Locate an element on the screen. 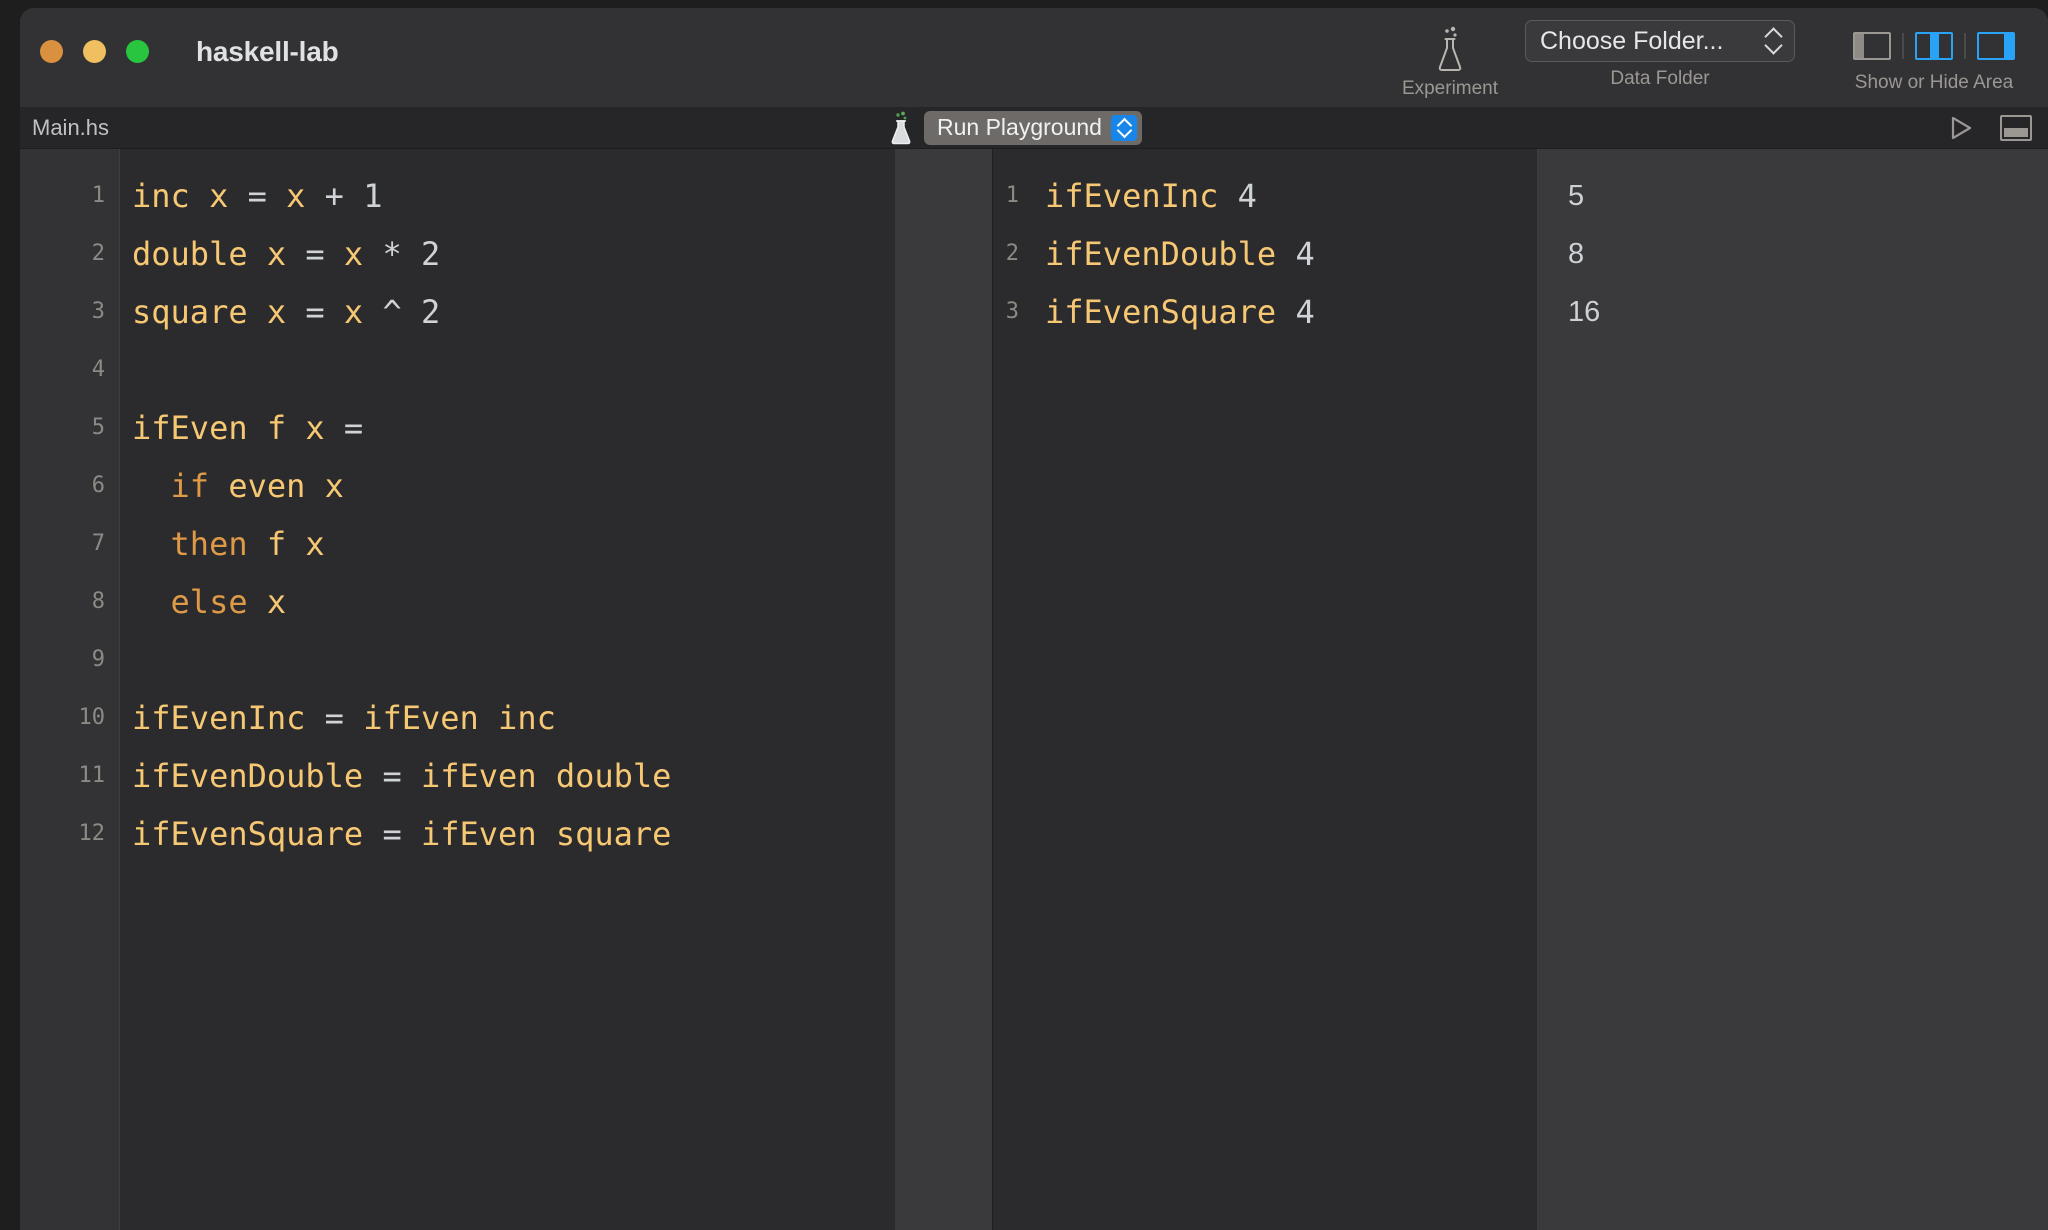  zoom-window-button is located at coordinates (137, 51).